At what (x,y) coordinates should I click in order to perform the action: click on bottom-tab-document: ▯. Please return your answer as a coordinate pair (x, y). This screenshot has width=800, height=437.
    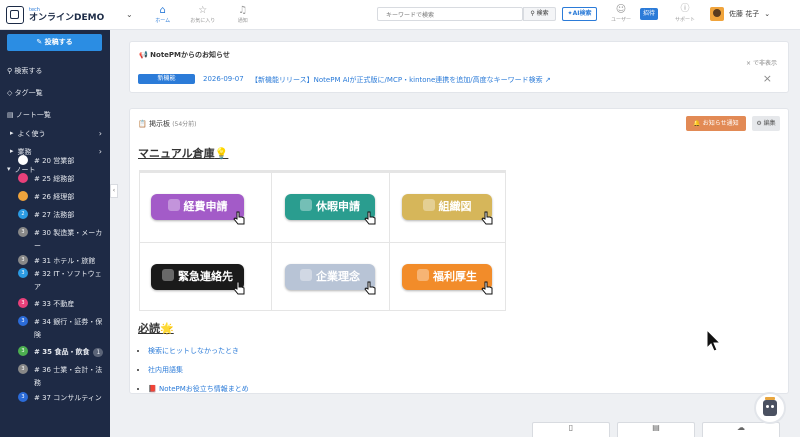
    Looking at the image, I should click on (571, 429).